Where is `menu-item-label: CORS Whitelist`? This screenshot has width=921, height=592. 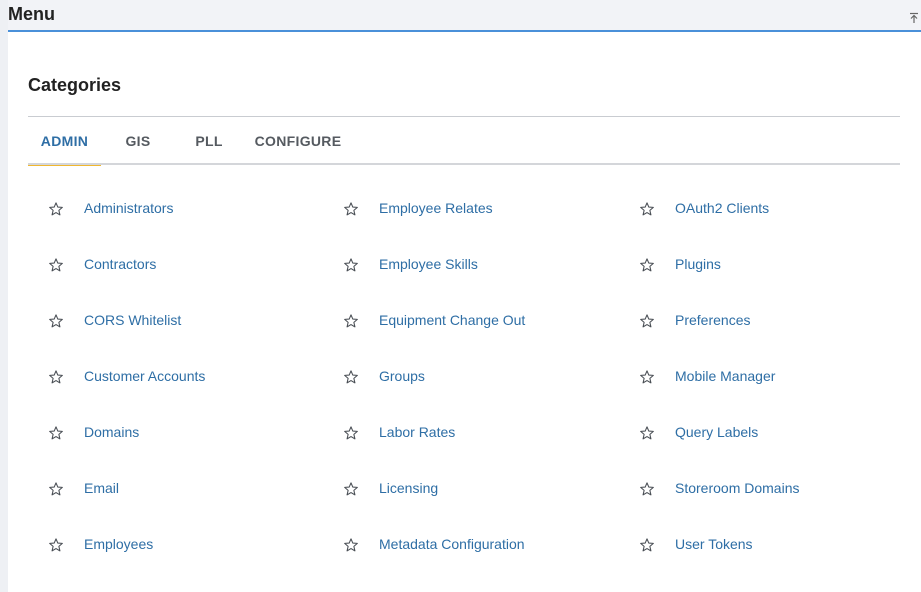
menu-item-label: CORS Whitelist is located at coordinates (132, 320).